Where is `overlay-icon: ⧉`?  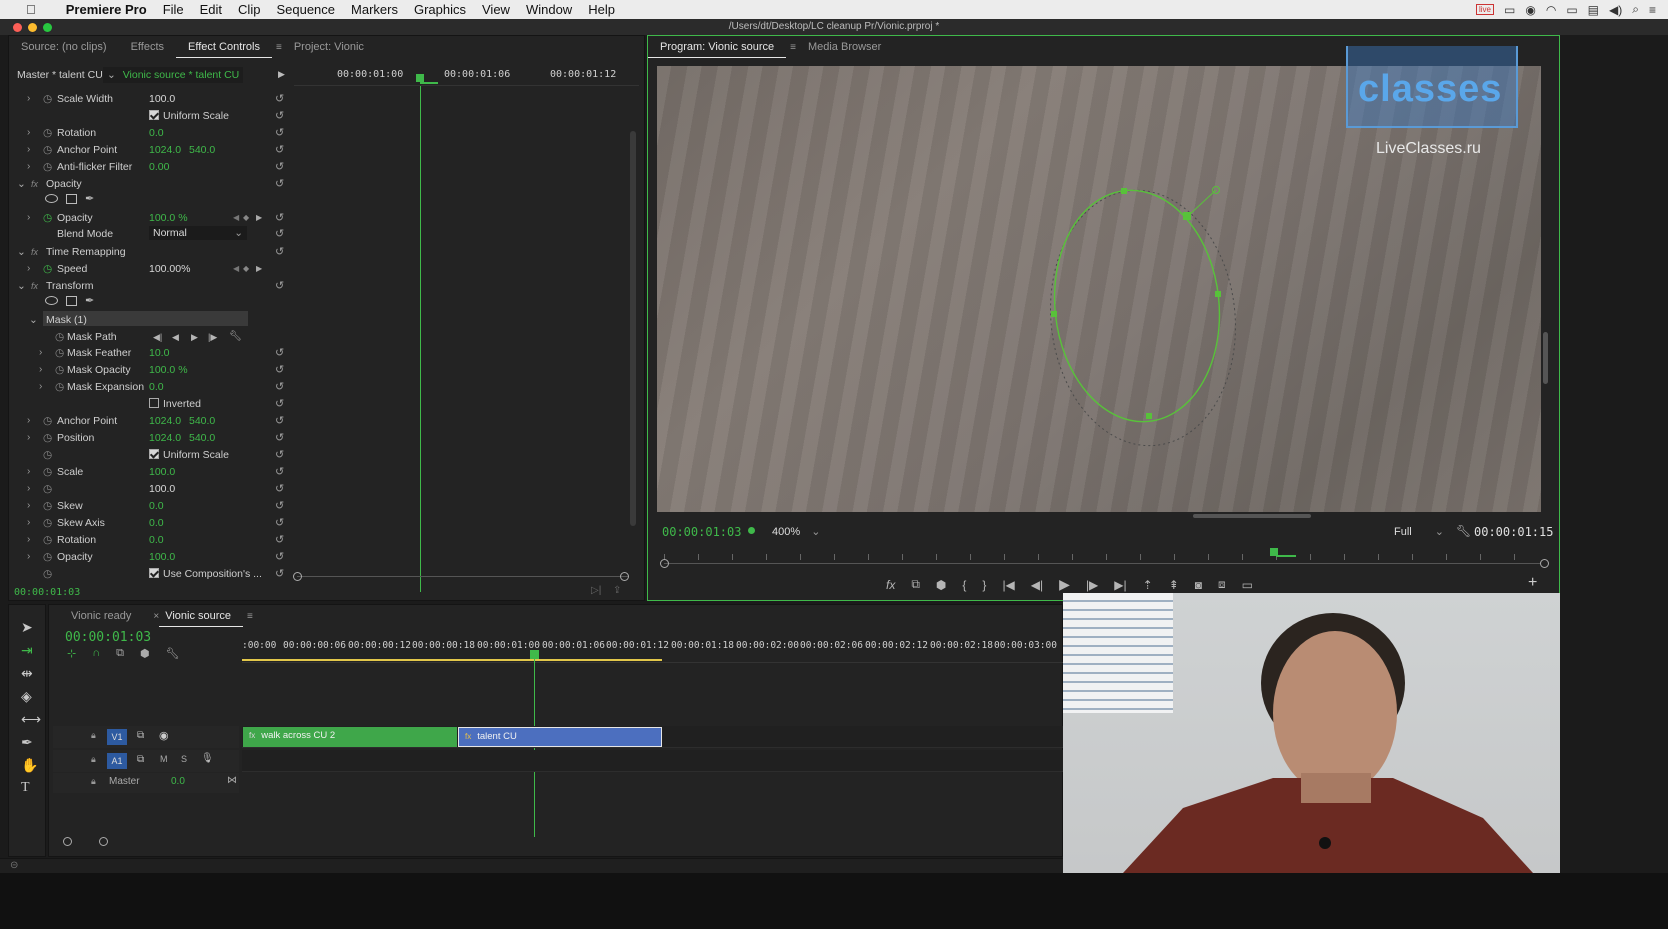 overlay-icon: ⧉ is located at coordinates (915, 584).